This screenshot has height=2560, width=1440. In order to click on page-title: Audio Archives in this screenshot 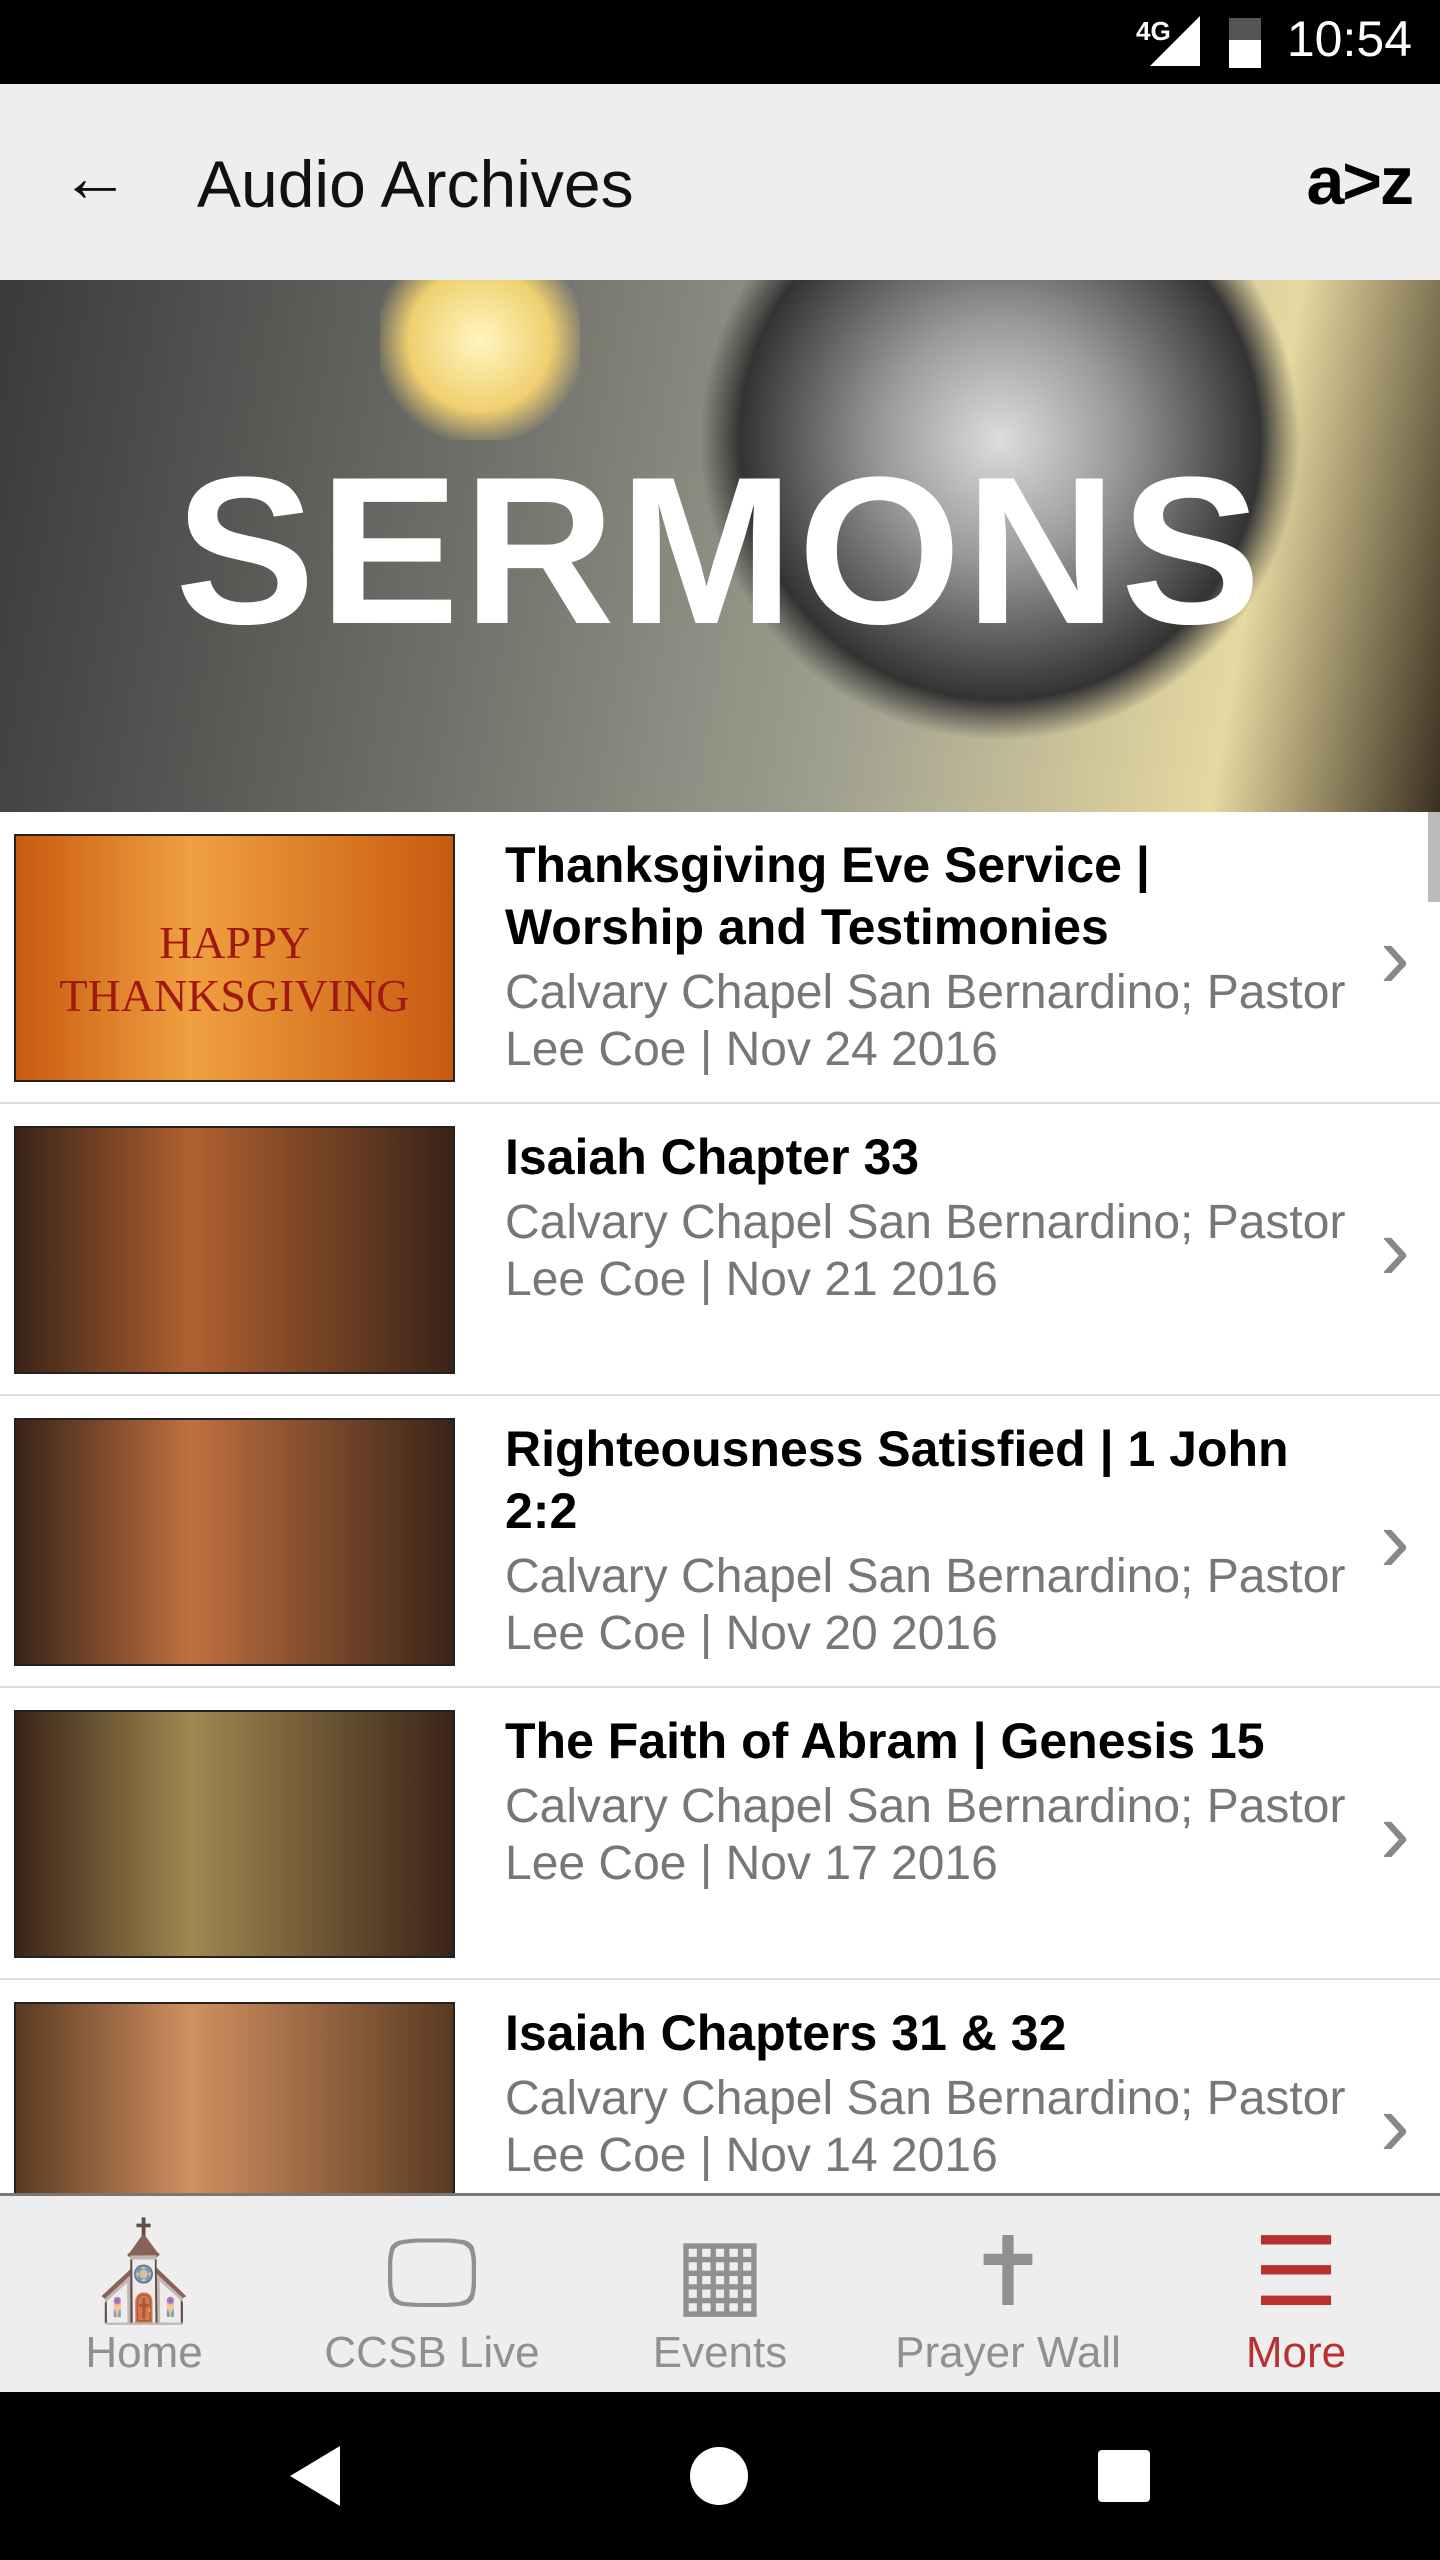, I will do `click(415, 184)`.